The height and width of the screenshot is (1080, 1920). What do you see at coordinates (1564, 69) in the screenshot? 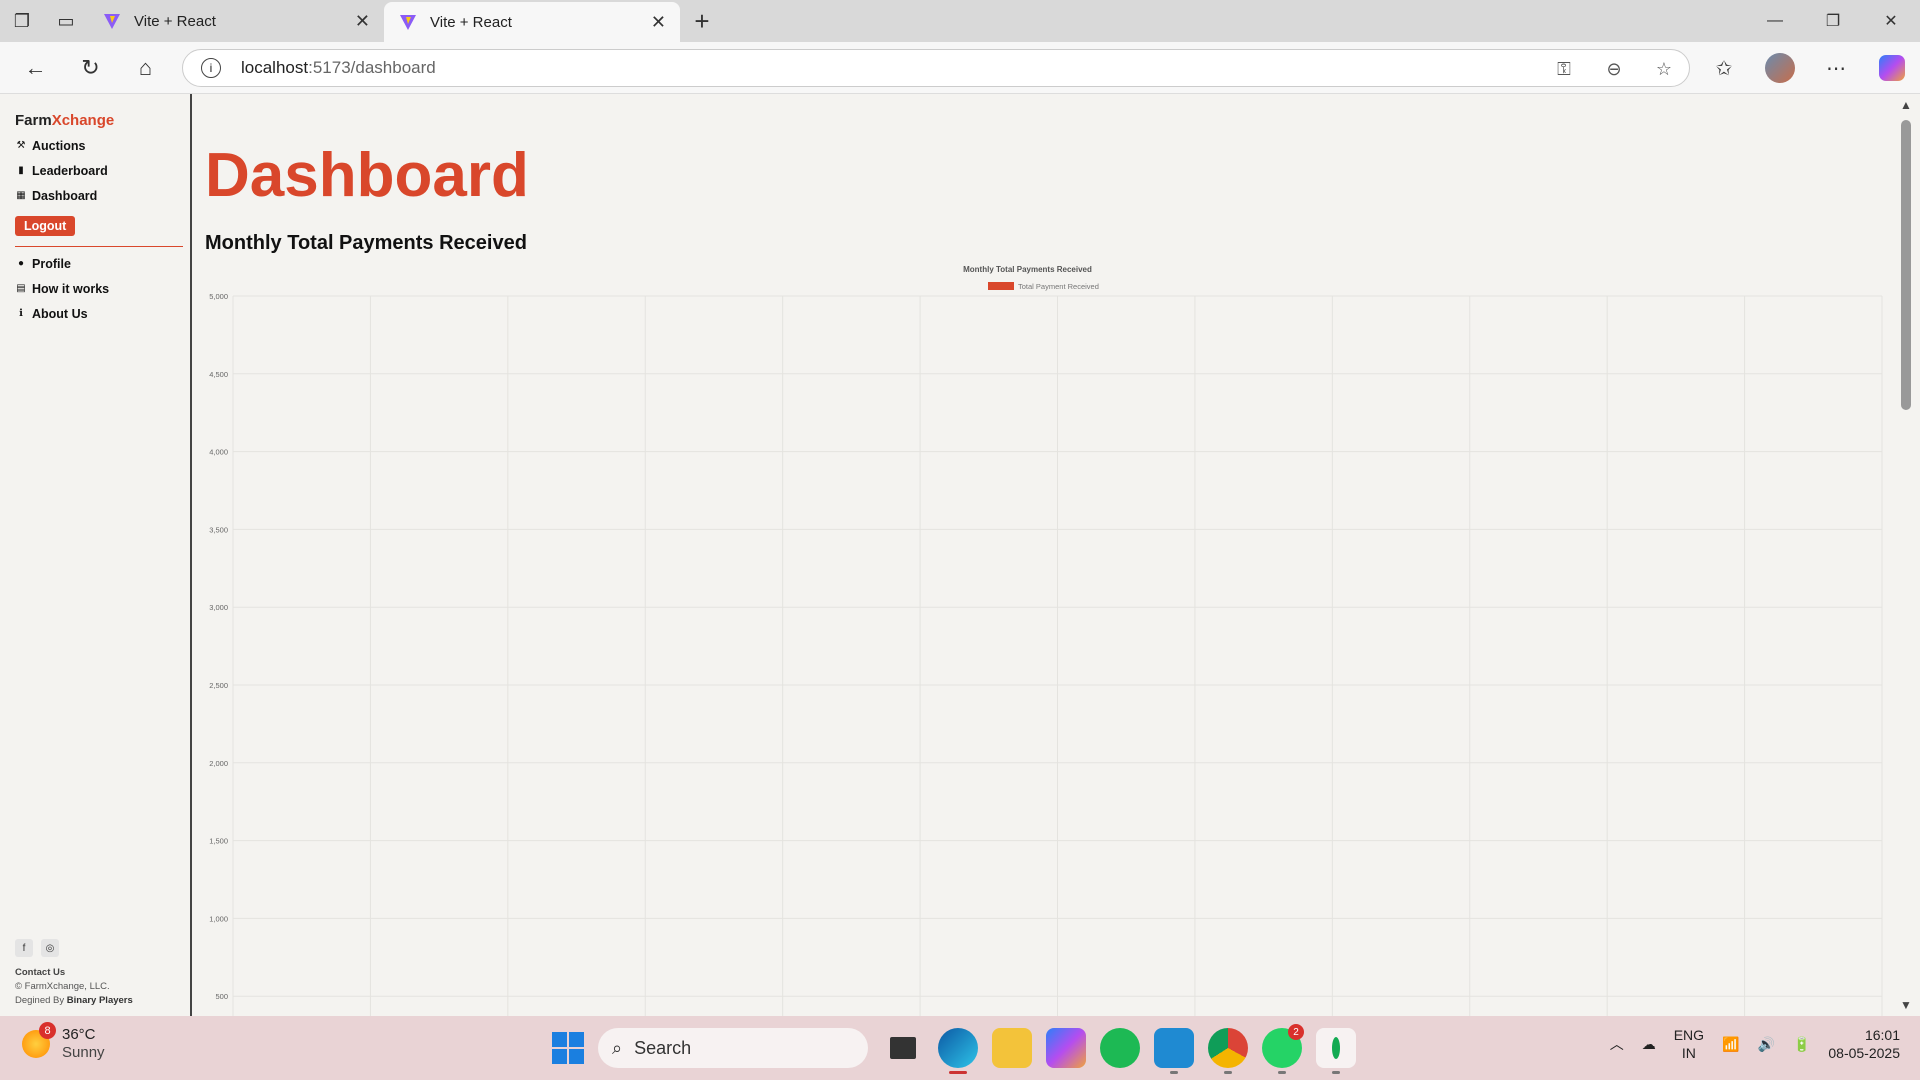
I see `key-icon: ⚿` at bounding box center [1564, 69].